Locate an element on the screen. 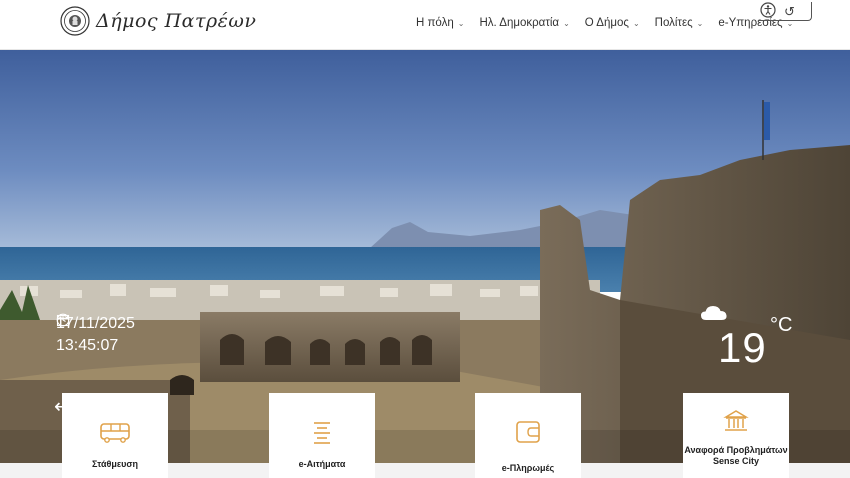 The width and height of the screenshot is (850, 478). nav-item-municipality: Ο Δήμος ⌄ is located at coordinates (612, 23).